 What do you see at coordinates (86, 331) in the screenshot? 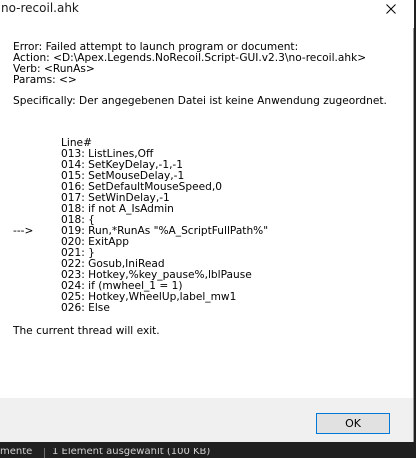
I see `thread-exit-line: The current thread will exit.` at bounding box center [86, 331].